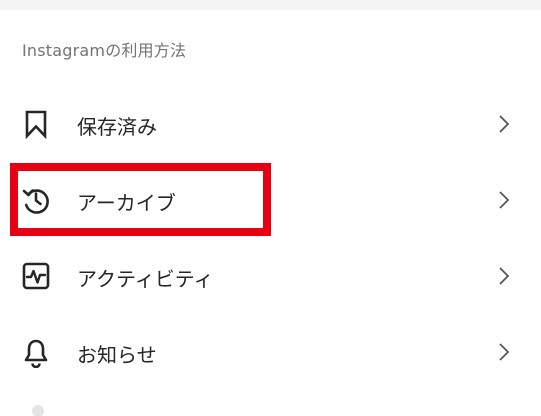 The image size is (541, 416). What do you see at coordinates (38, 410) in the screenshot?
I see `next-item-icon-partial` at bounding box center [38, 410].